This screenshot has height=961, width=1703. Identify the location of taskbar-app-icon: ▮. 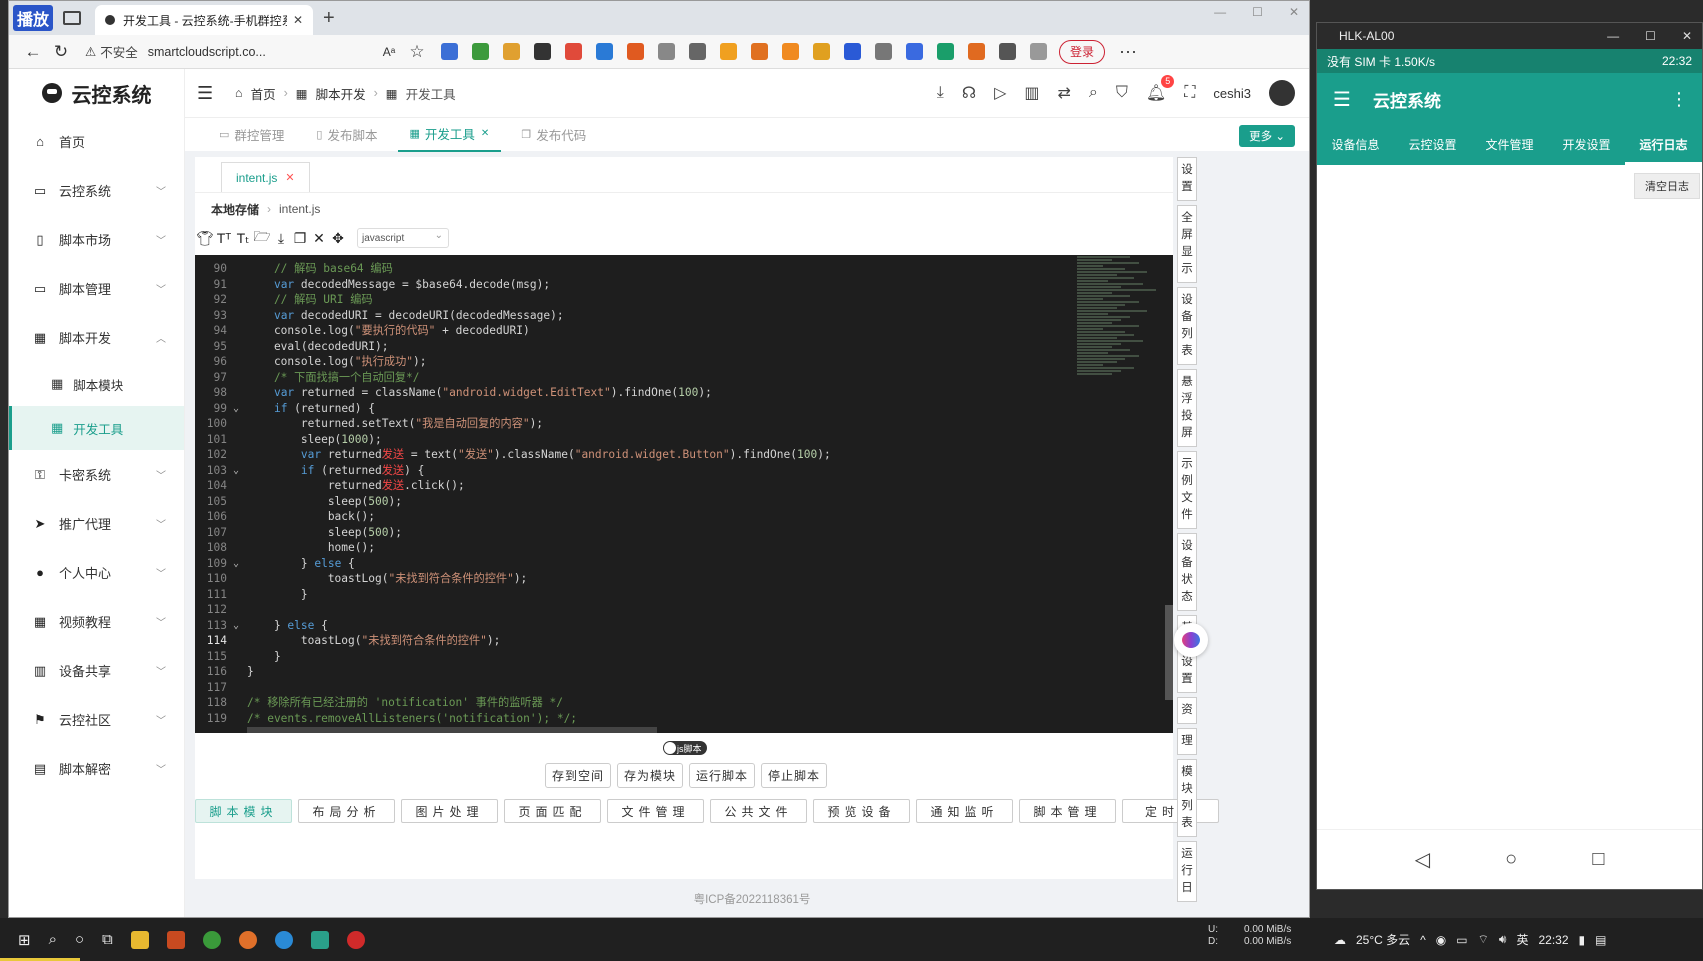
(1582, 940).